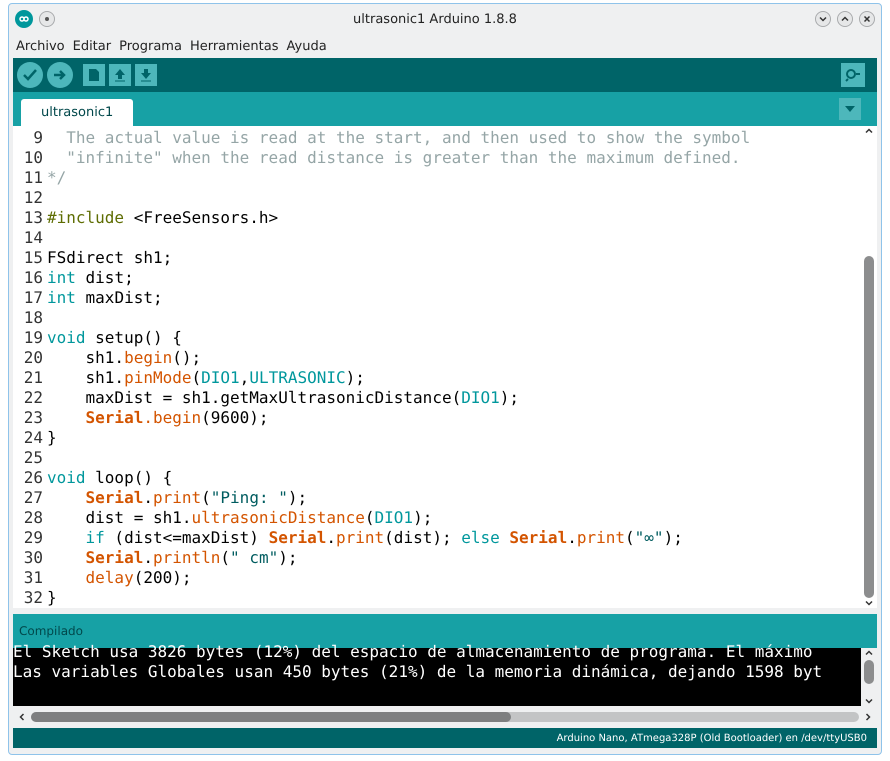 This screenshot has height=761, width=890. Describe the element at coordinates (176, 418) in the screenshot. I see `code-line: Serial.begin(9600);` at that location.